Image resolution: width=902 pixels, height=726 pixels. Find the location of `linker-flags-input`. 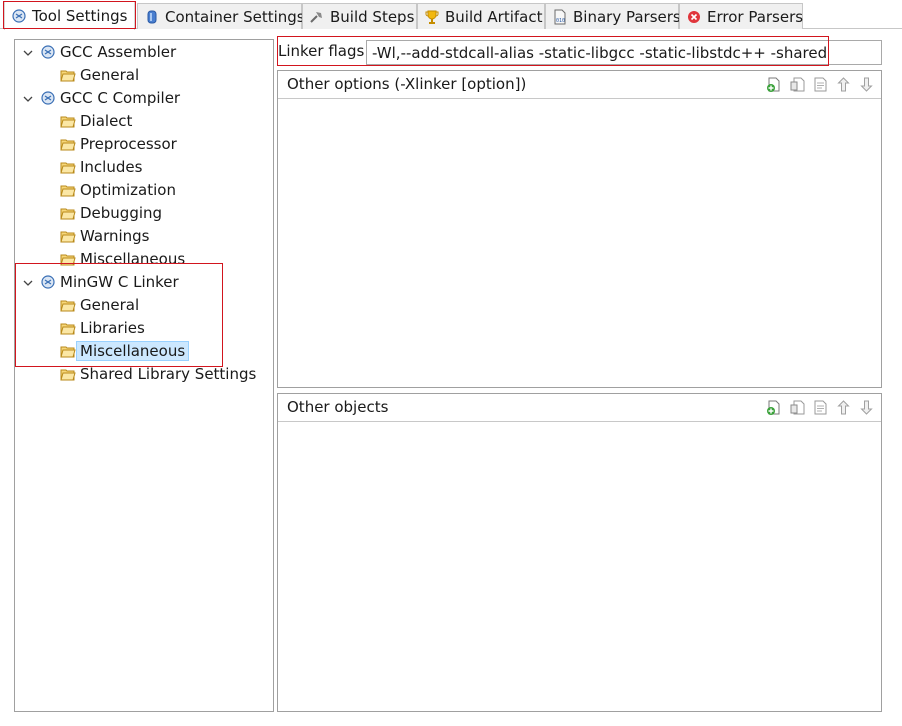

linker-flags-input is located at coordinates (624, 52).